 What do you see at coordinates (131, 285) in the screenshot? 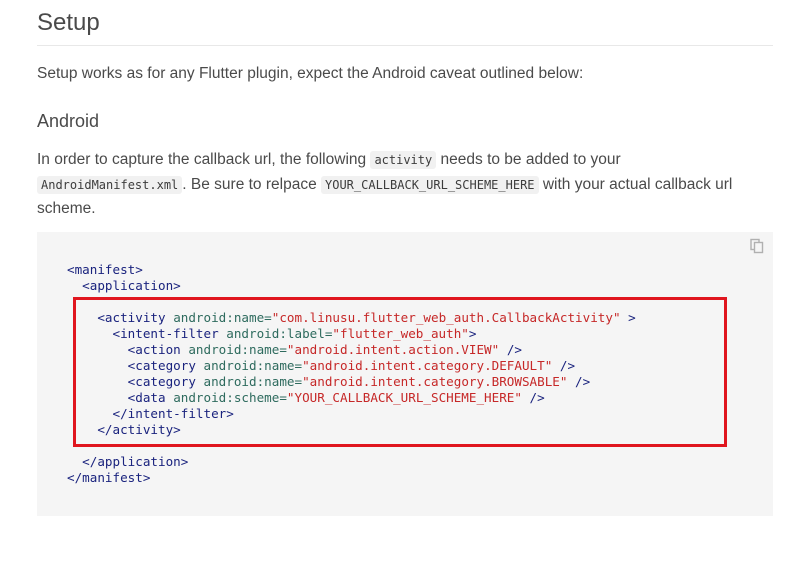
I see `code-line: <application>` at bounding box center [131, 285].